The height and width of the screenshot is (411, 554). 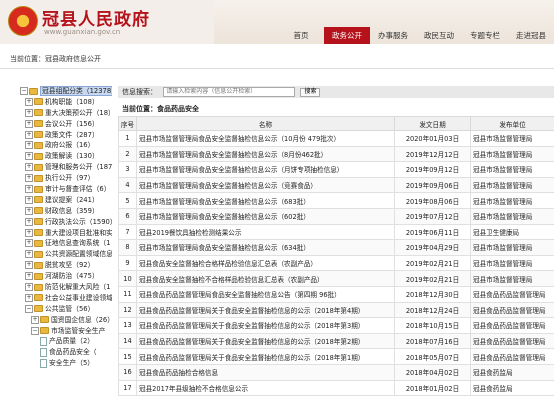 I want to click on tree-item: + 重大建设项目批准和实, so click(x=66, y=233).